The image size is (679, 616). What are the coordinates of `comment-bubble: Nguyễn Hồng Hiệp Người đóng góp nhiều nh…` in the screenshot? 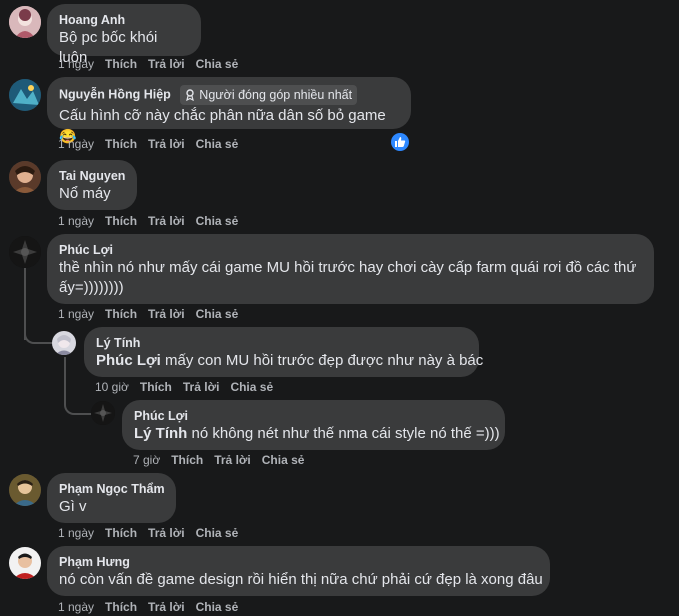 It's located at (229, 110).